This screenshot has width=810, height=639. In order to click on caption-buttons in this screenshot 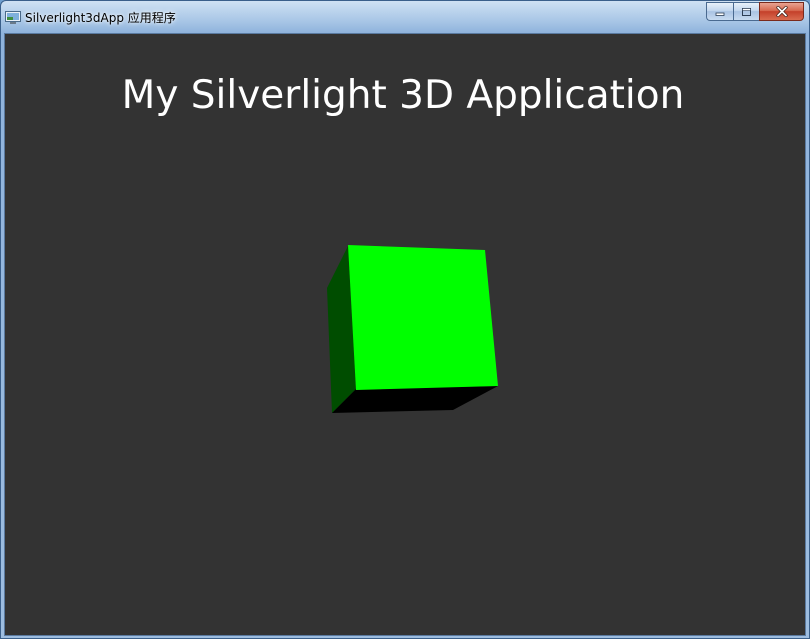, I will do `click(755, 12)`.